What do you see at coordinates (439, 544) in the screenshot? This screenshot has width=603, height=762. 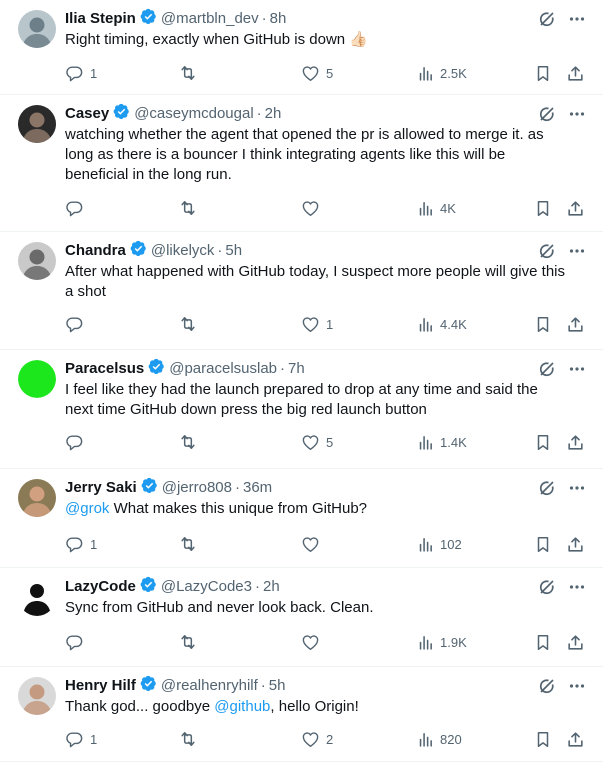 I see `views-button: 102` at bounding box center [439, 544].